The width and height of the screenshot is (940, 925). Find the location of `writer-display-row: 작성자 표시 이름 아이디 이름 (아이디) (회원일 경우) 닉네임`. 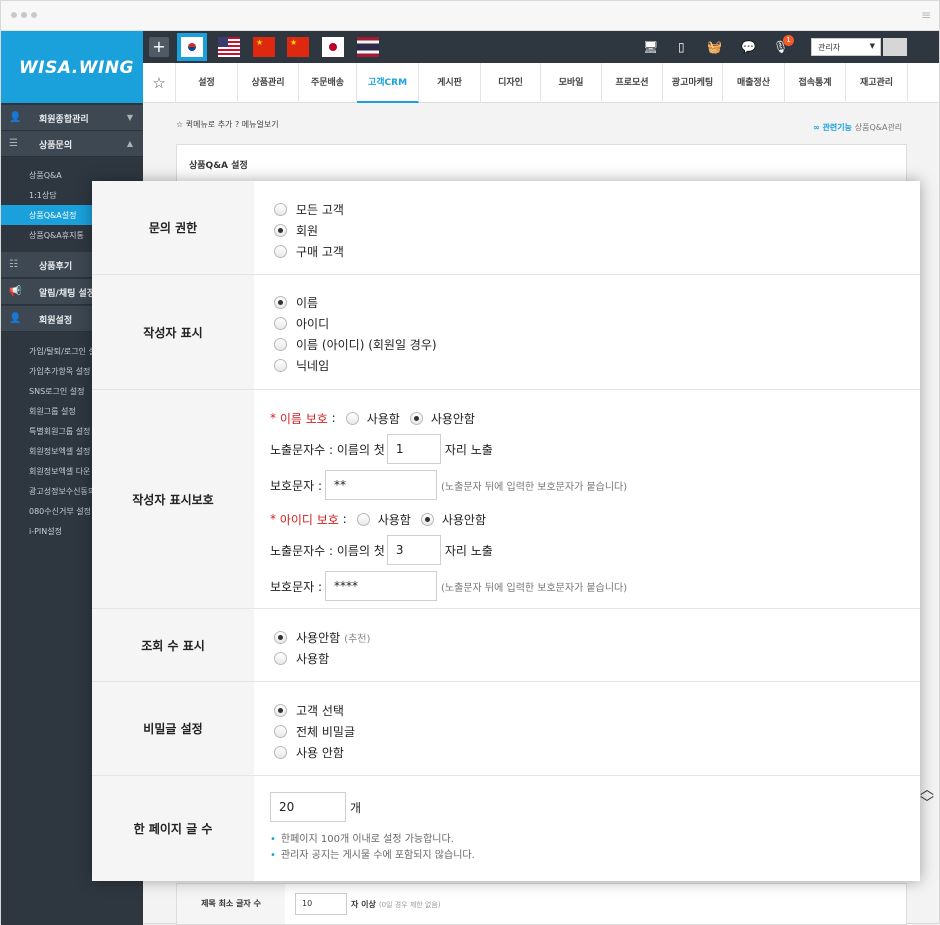

writer-display-row: 작성자 표시 이름 아이디 이름 (아이디) (회원일 경우) 닉네임 is located at coordinates (506, 332).